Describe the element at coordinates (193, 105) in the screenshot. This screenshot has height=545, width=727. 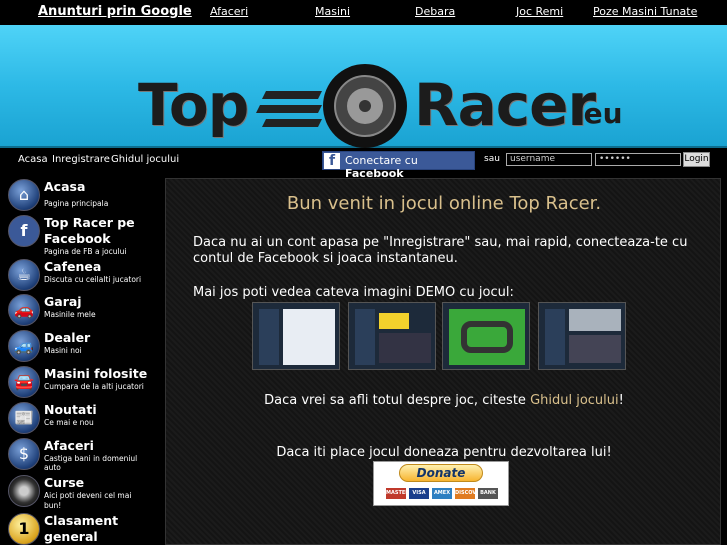
I see `logo-word-top: Top` at that location.